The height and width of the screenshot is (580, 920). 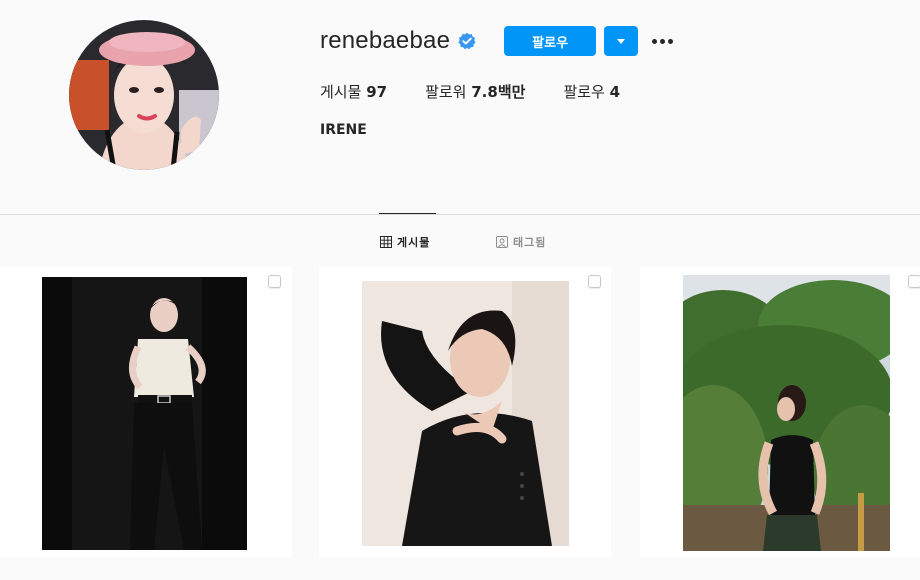 I want to click on verified-badge-icon, so click(x=467, y=41).